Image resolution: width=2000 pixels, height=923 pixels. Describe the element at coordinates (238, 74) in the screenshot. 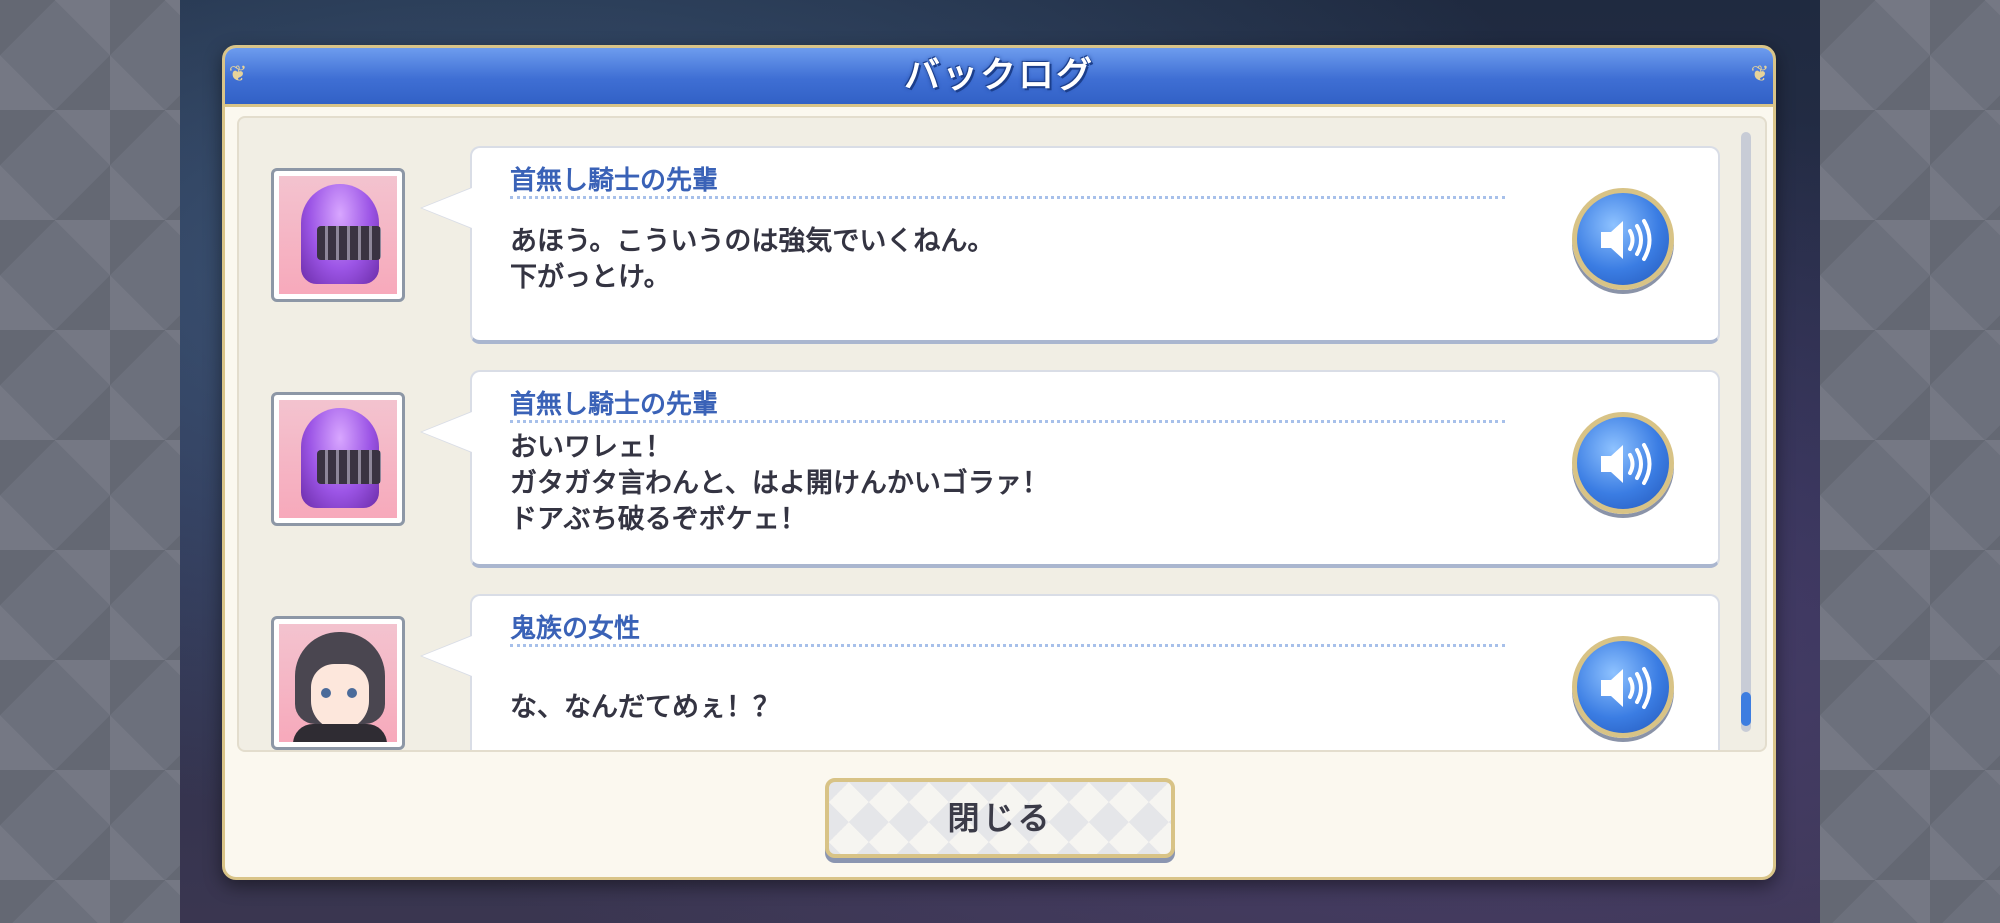

I see `ornament-left-icon: ❦` at that location.